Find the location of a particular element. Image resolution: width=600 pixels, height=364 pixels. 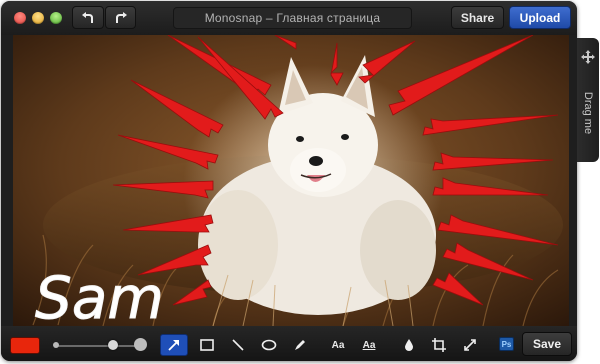

drag-label: Drag me is located at coordinates (588, 113).